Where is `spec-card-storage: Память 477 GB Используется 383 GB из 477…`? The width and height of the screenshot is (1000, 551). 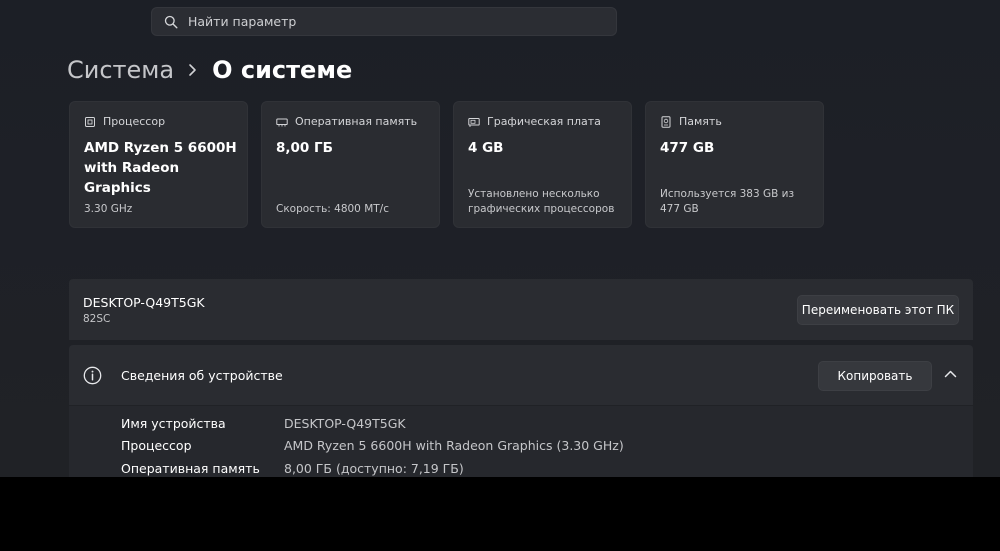 spec-card-storage: Память 477 GB Используется 383 GB из 477… is located at coordinates (734, 164).